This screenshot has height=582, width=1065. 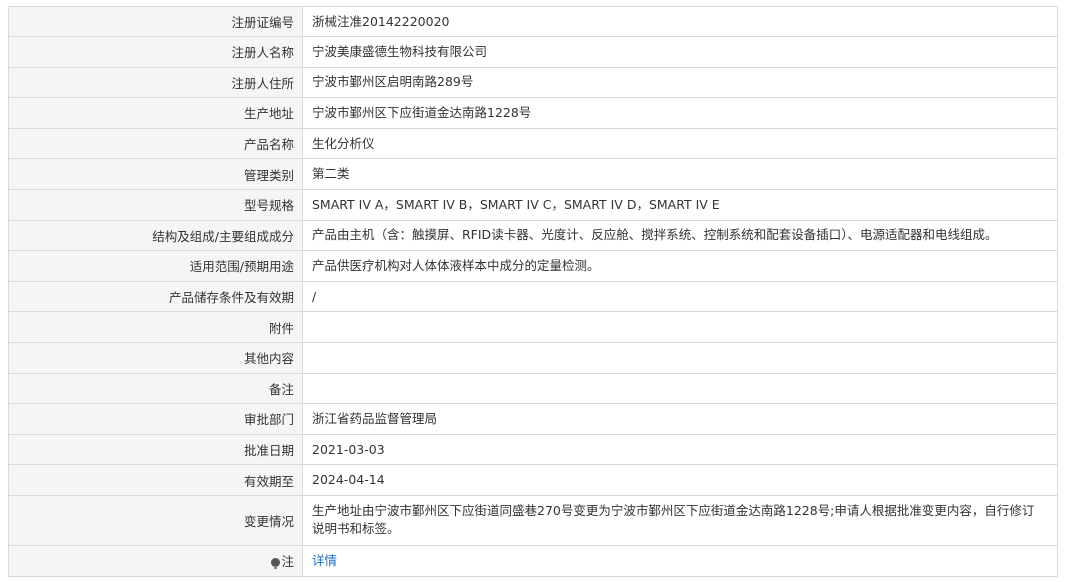 What do you see at coordinates (680, 174) in the screenshot?
I see `row-value: 第二类` at bounding box center [680, 174].